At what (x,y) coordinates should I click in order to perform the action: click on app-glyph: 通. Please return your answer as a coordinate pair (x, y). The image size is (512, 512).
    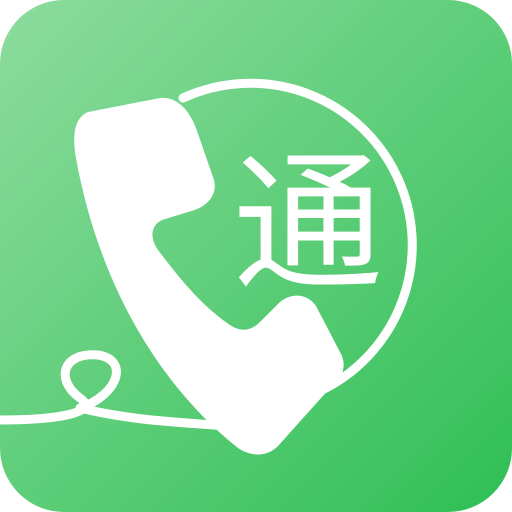
    Looking at the image, I should click on (308, 225).